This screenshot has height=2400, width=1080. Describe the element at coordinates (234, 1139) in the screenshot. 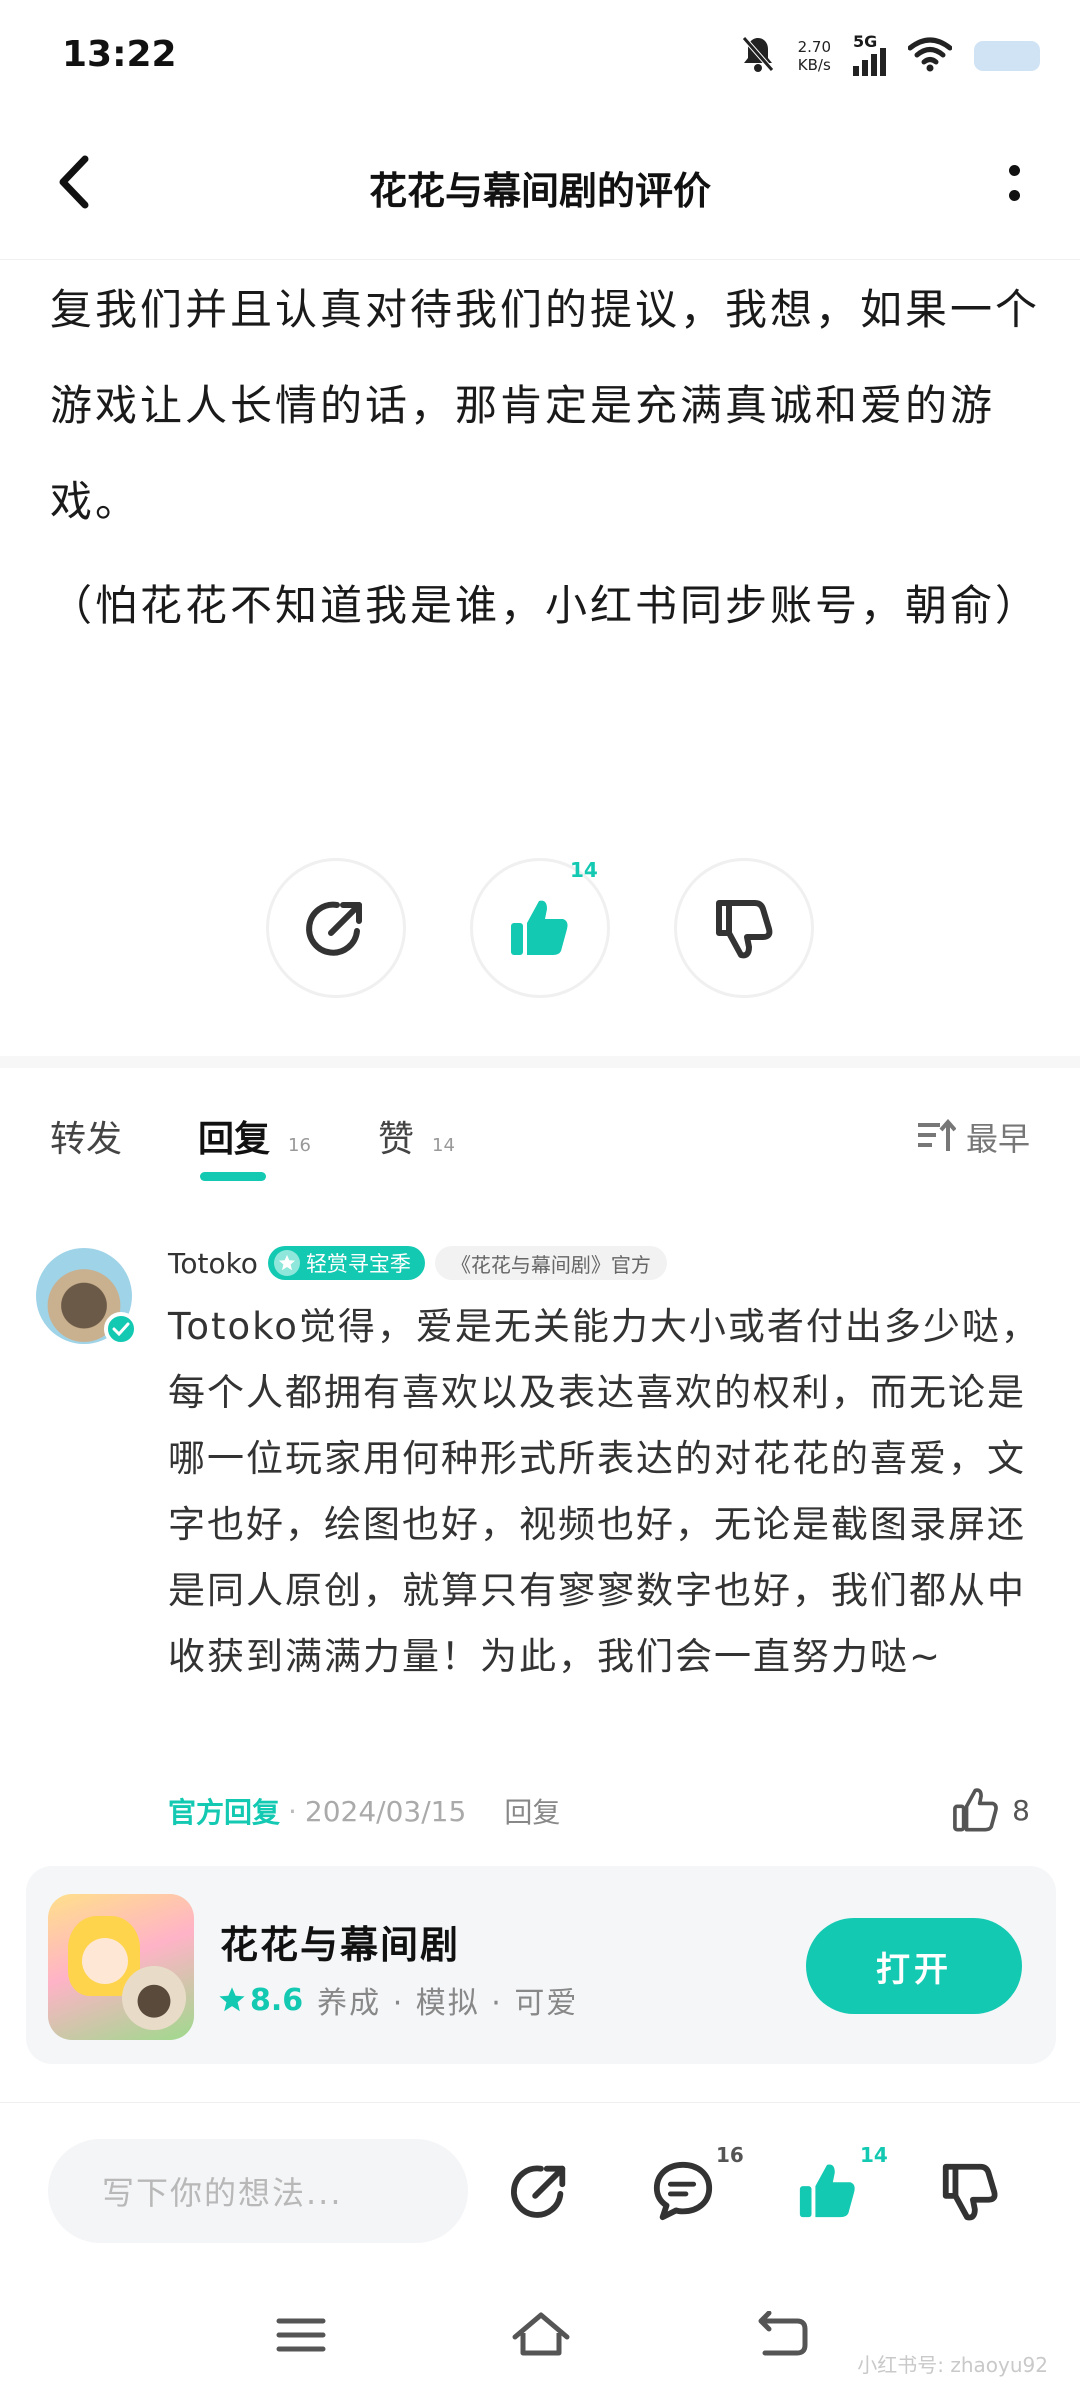

I see `tab-reply-label: 回复` at that location.